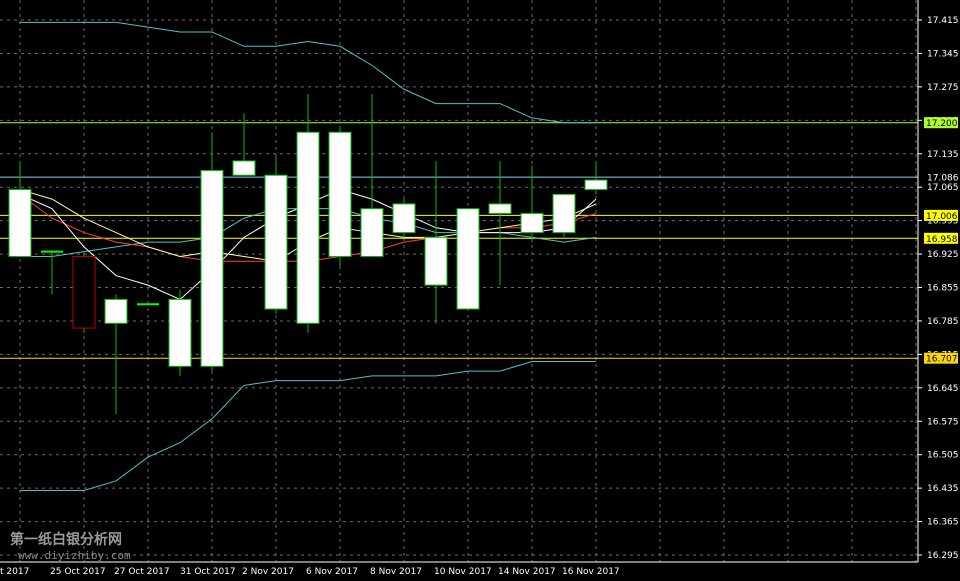 The height and width of the screenshot is (581, 960). What do you see at coordinates (943, 188) in the screenshot?
I see `y-tick-label: 17.065` at bounding box center [943, 188].